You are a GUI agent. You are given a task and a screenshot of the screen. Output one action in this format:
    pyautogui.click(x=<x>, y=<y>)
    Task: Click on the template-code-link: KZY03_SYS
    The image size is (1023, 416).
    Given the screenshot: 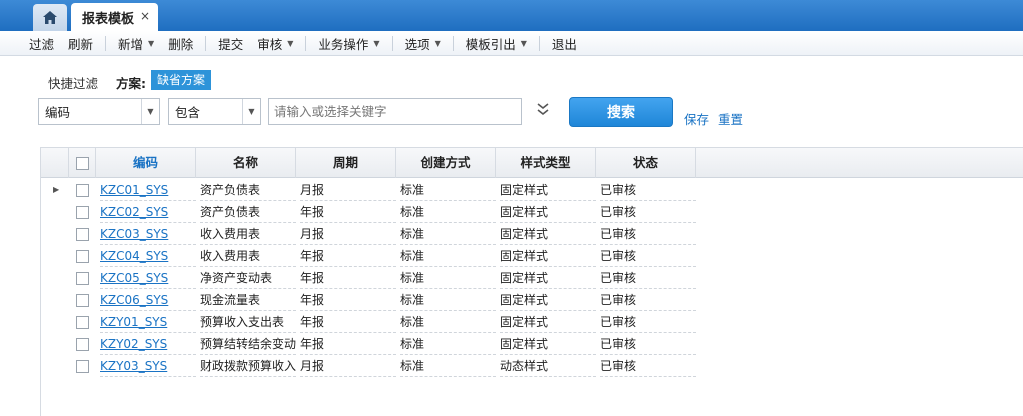 What is the action you would take?
    pyautogui.click(x=133, y=366)
    